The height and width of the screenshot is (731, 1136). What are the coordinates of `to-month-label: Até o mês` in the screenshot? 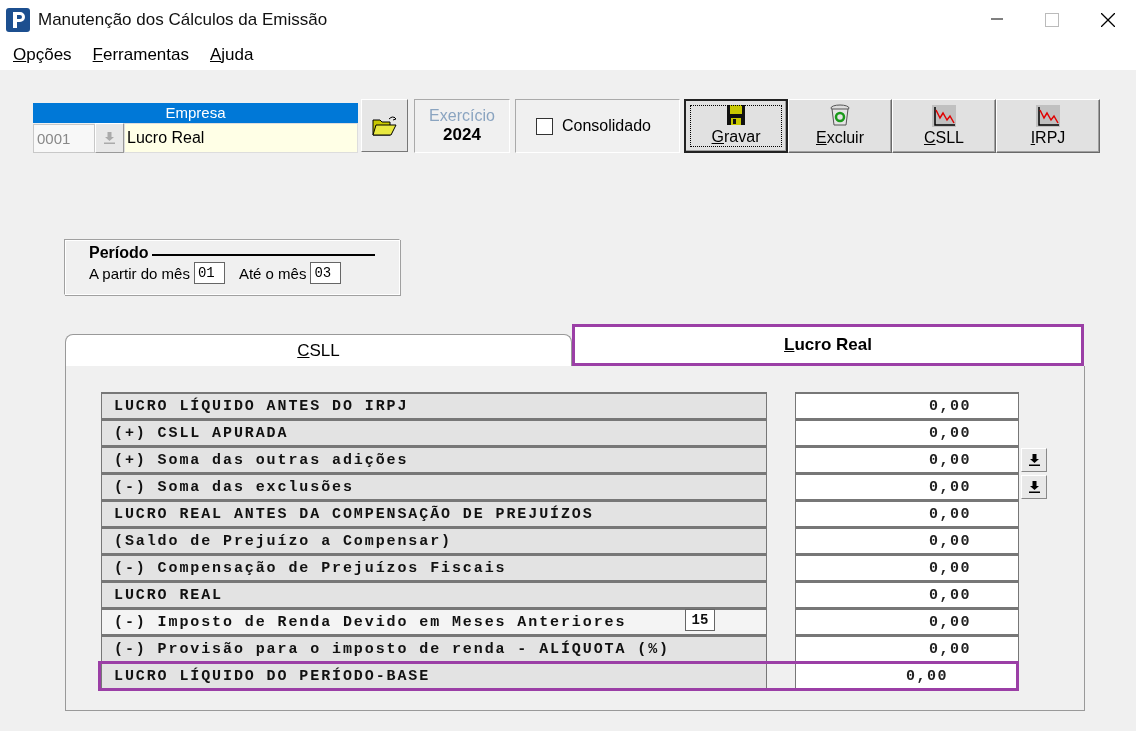 It's located at (272, 273).